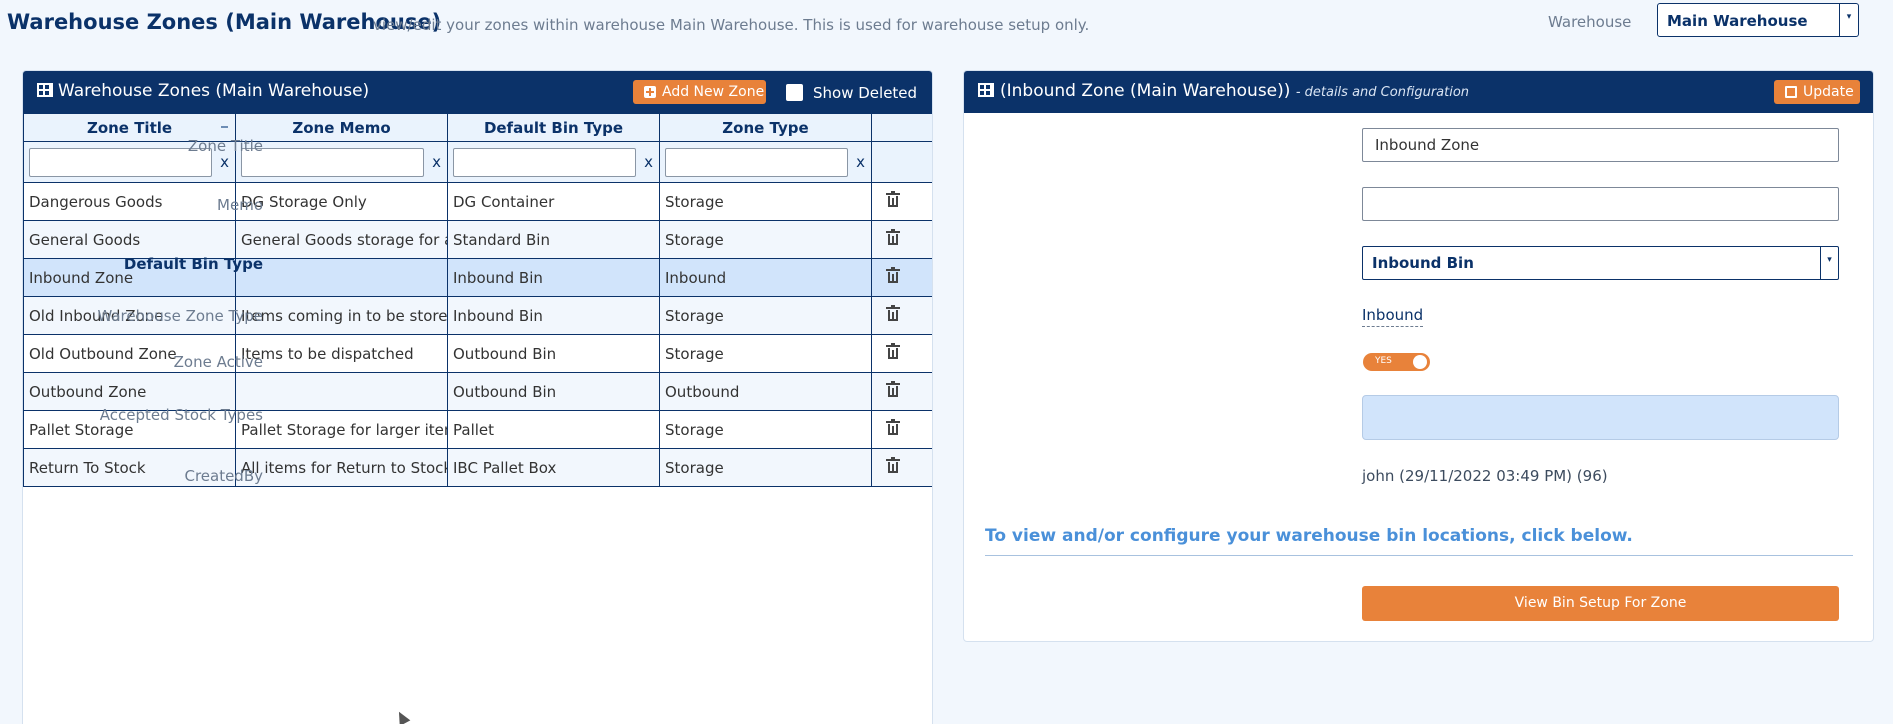  Describe the element at coordinates (1828, 92) in the screenshot. I see `update-label: Update` at that location.